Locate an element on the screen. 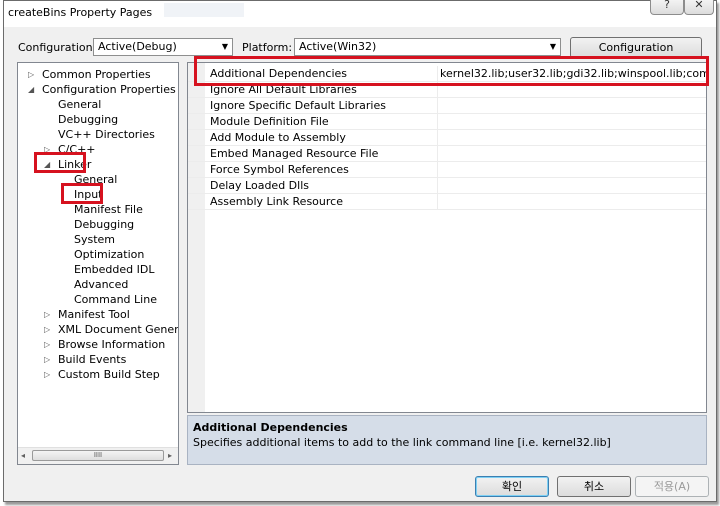  property-row-force-symbol-references: Force Symbol References is located at coordinates (447, 170).